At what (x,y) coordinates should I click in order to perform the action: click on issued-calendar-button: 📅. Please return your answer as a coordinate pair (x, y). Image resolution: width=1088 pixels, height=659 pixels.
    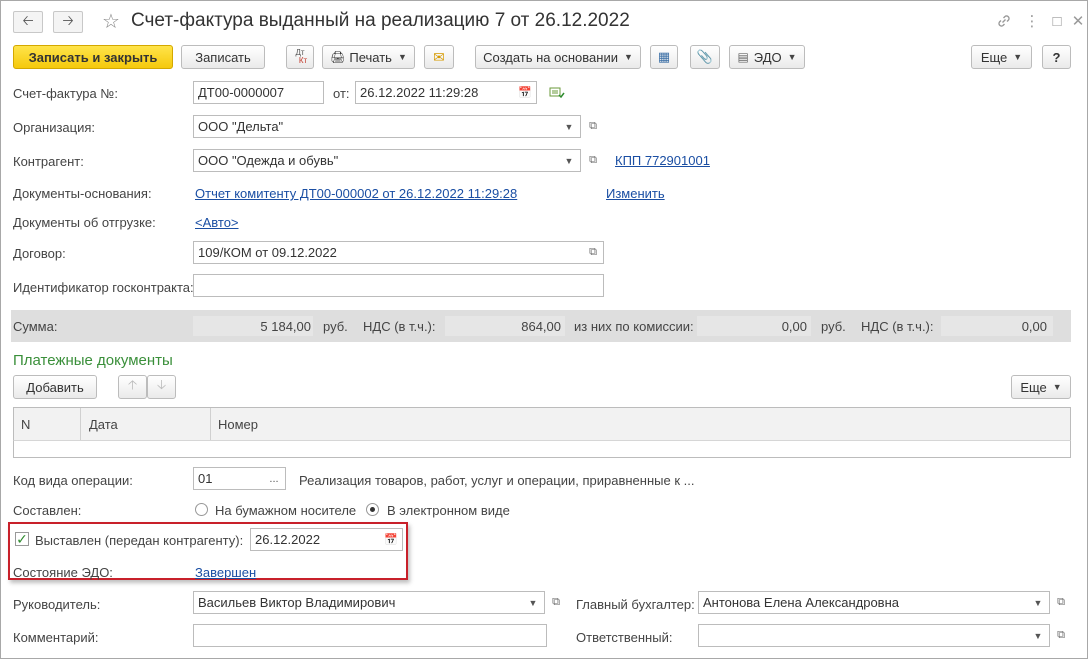
    Looking at the image, I should click on (391, 539).